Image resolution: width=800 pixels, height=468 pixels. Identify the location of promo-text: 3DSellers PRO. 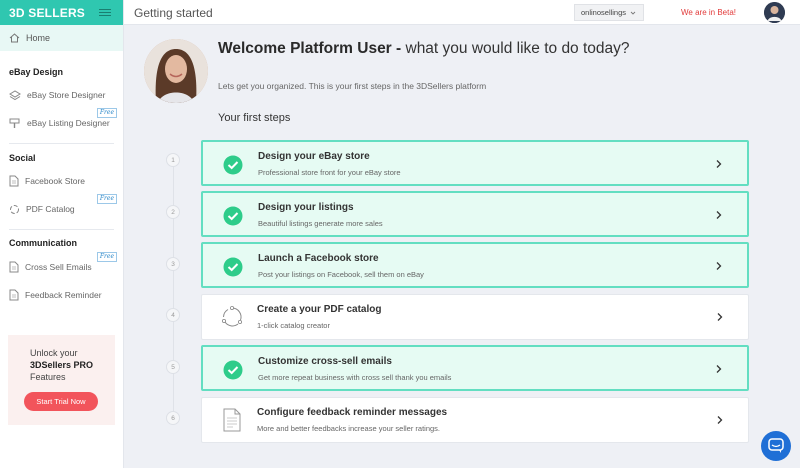
(62, 365).